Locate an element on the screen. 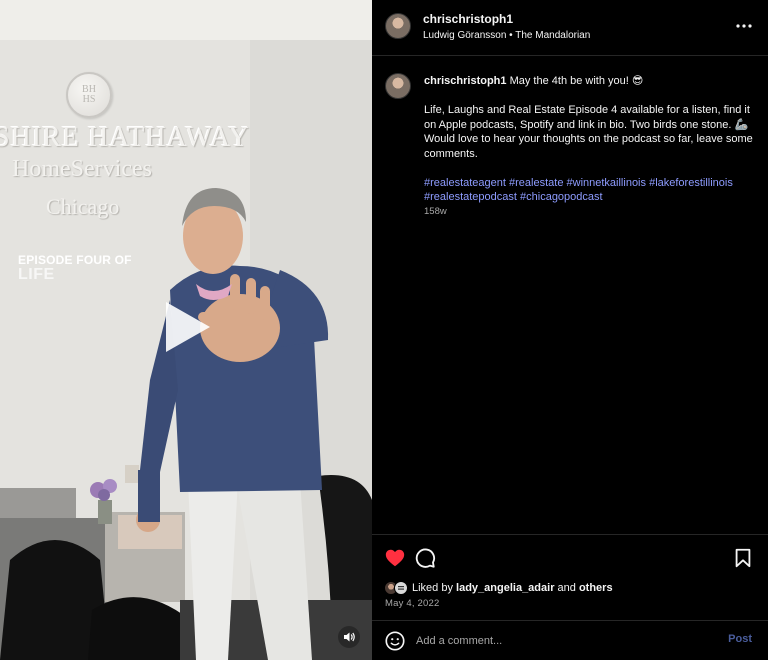  hashtag-link: #lakeforestillinois is located at coordinates (691, 183).